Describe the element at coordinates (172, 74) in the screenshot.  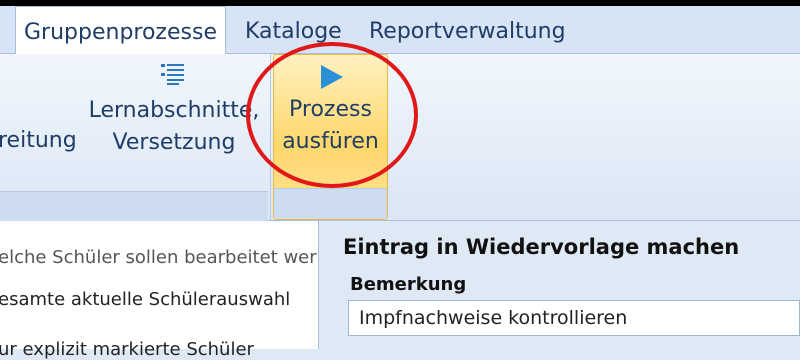
I see `list-icon` at that location.